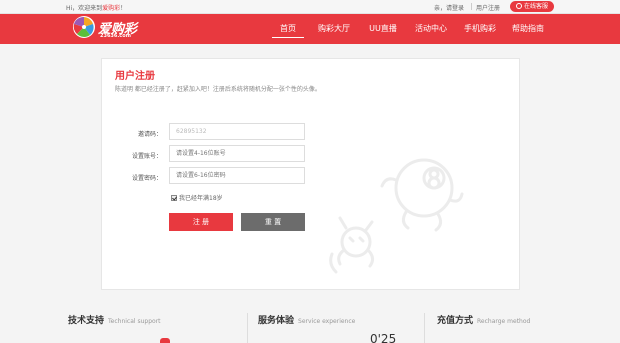  What do you see at coordinates (480, 29) in the screenshot?
I see `nav-mobile-lottery: 手机购彩` at bounding box center [480, 29].